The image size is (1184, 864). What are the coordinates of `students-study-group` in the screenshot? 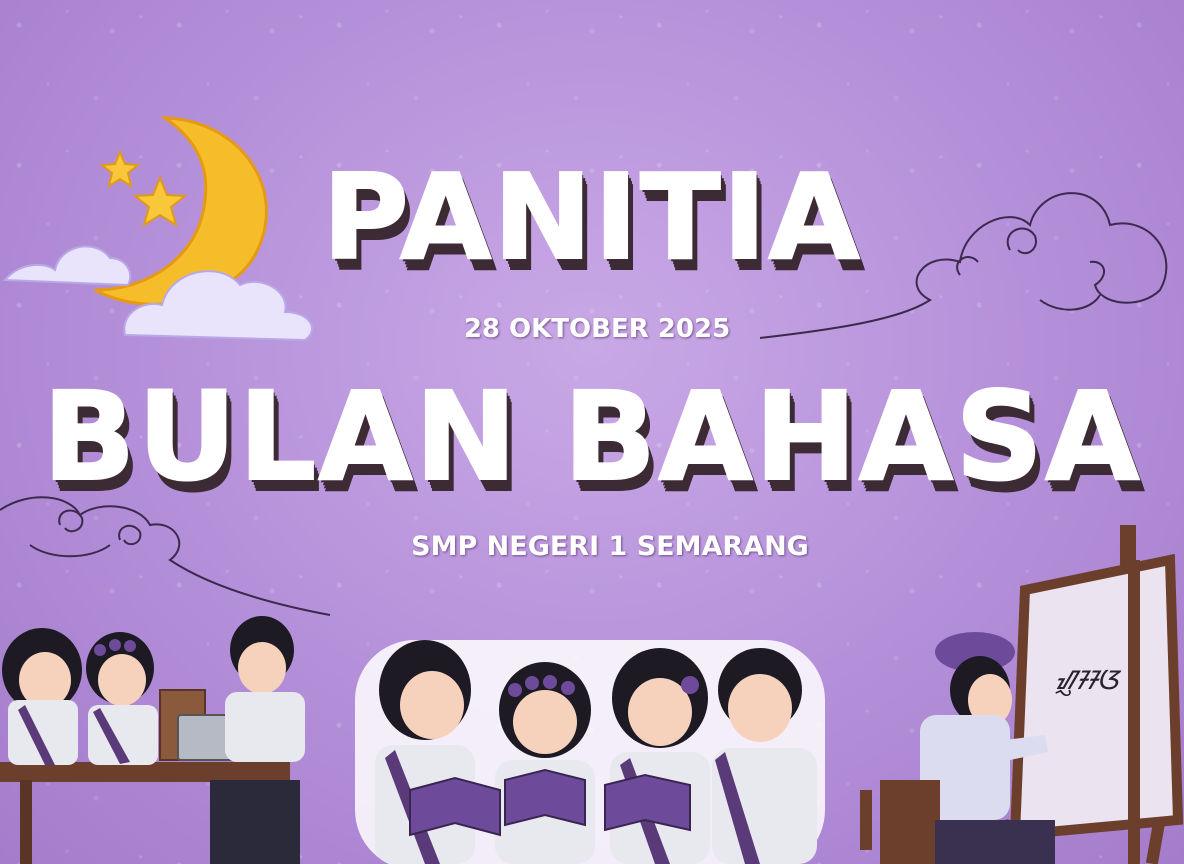 It's located at (152, 740).